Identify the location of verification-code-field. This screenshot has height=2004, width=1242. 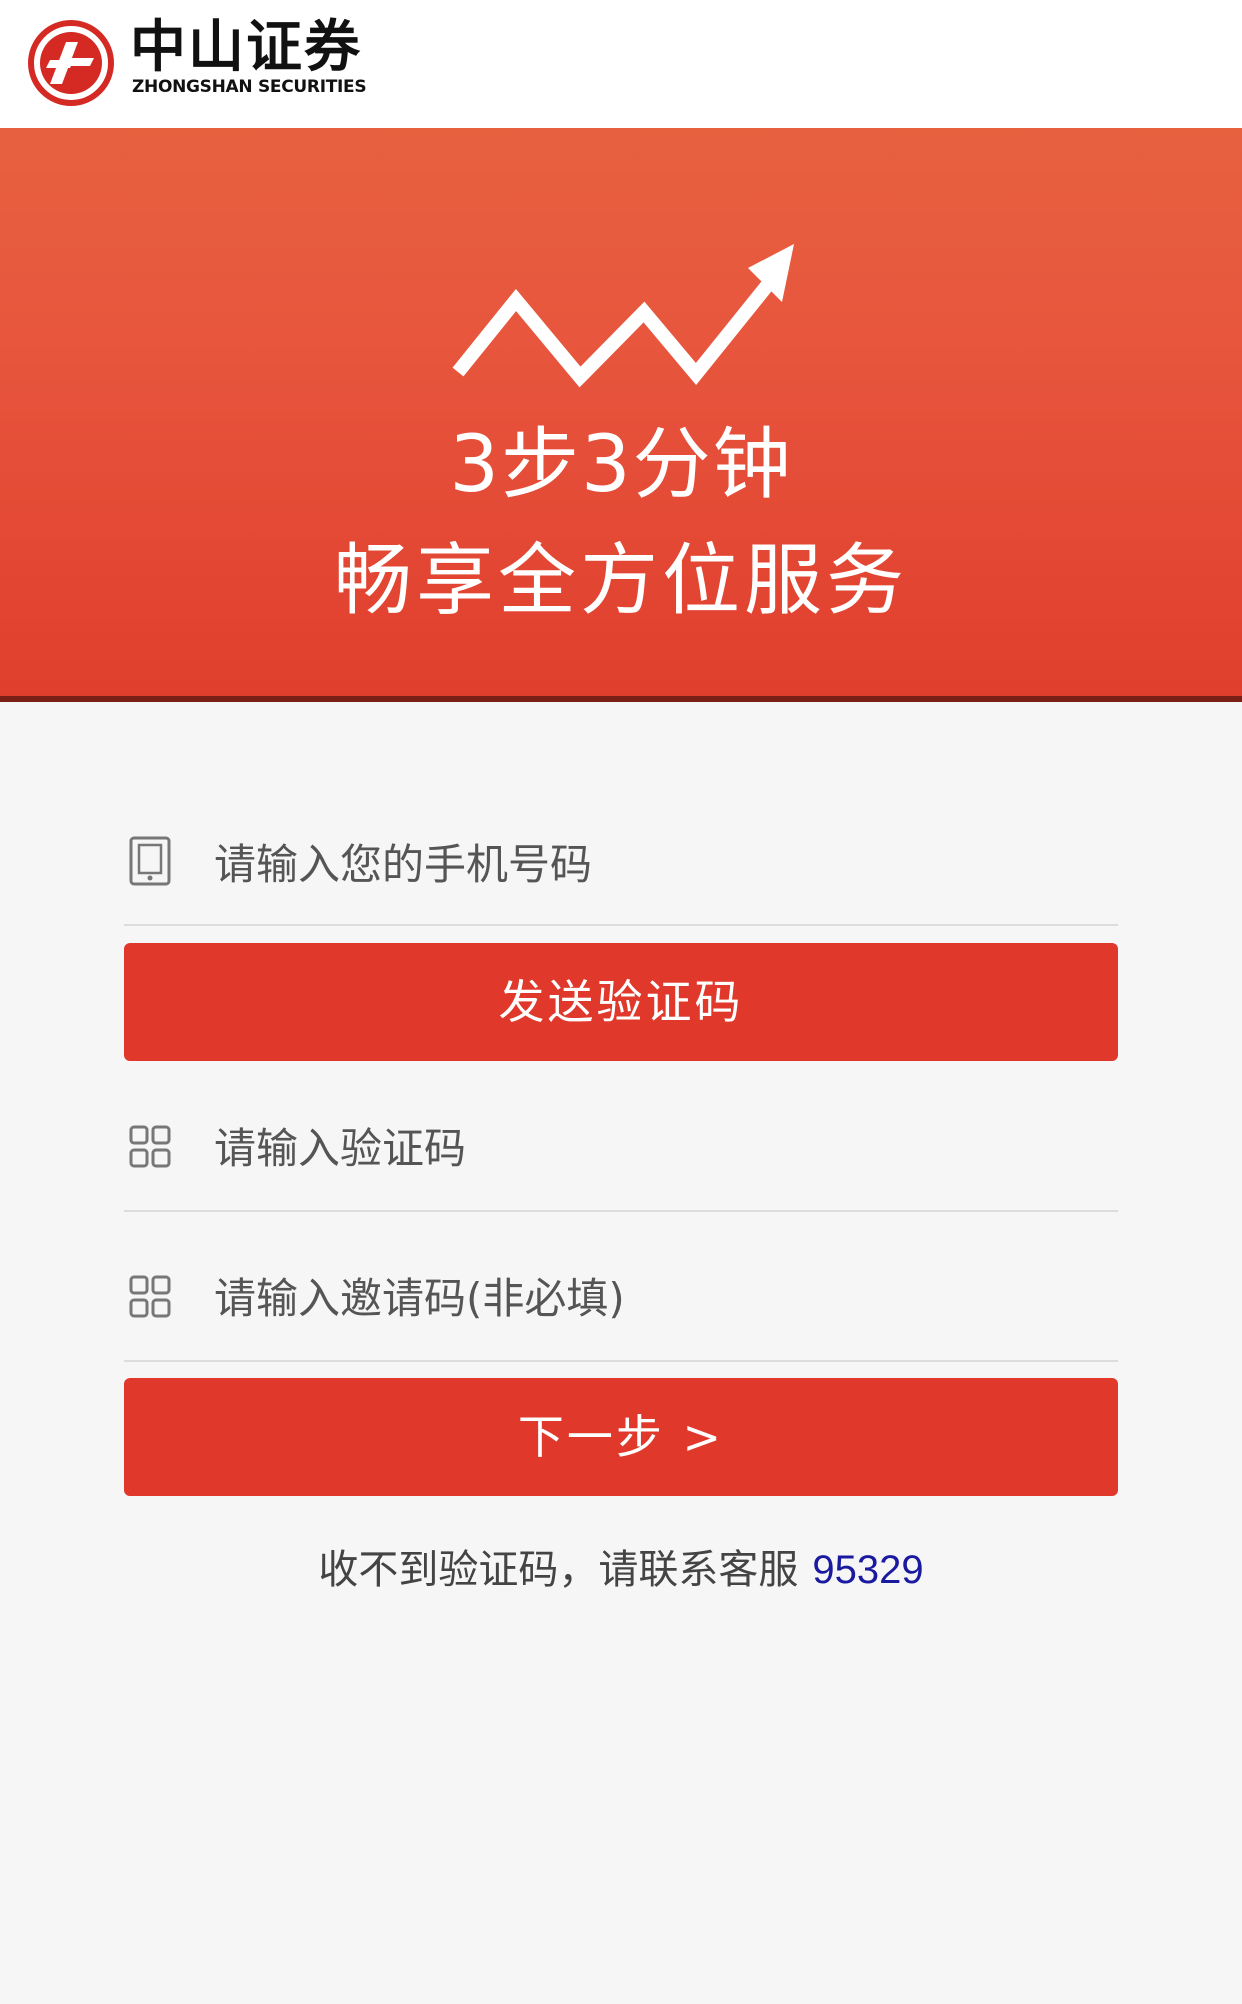
(621, 1153).